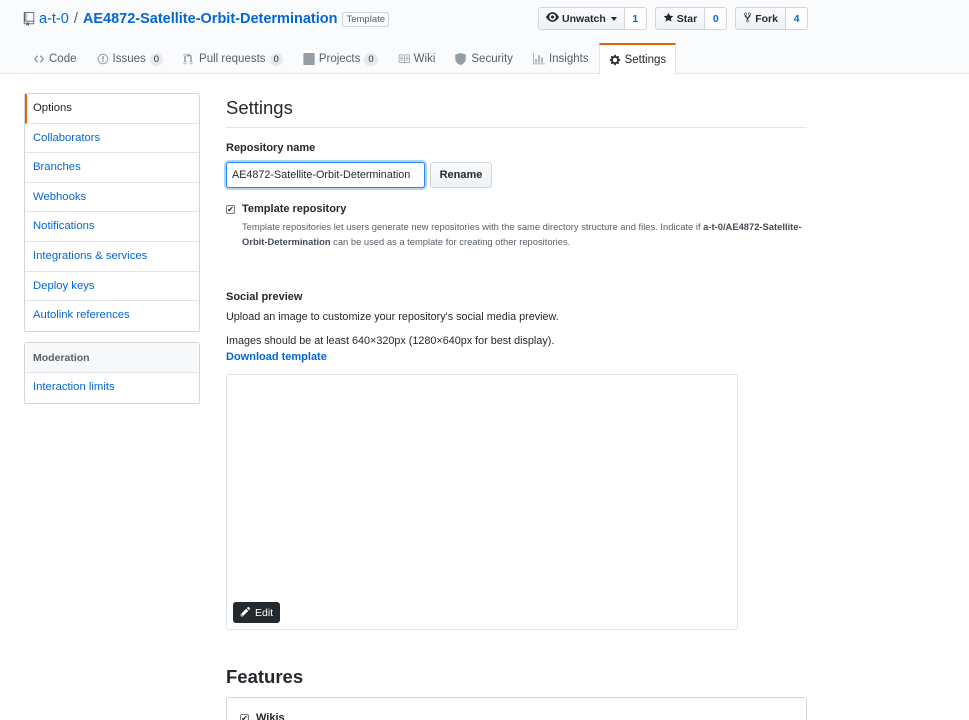 The height and width of the screenshot is (720, 969). Describe the element at coordinates (568, 59) in the screenshot. I see `tab-insights-label: Insights` at that location.